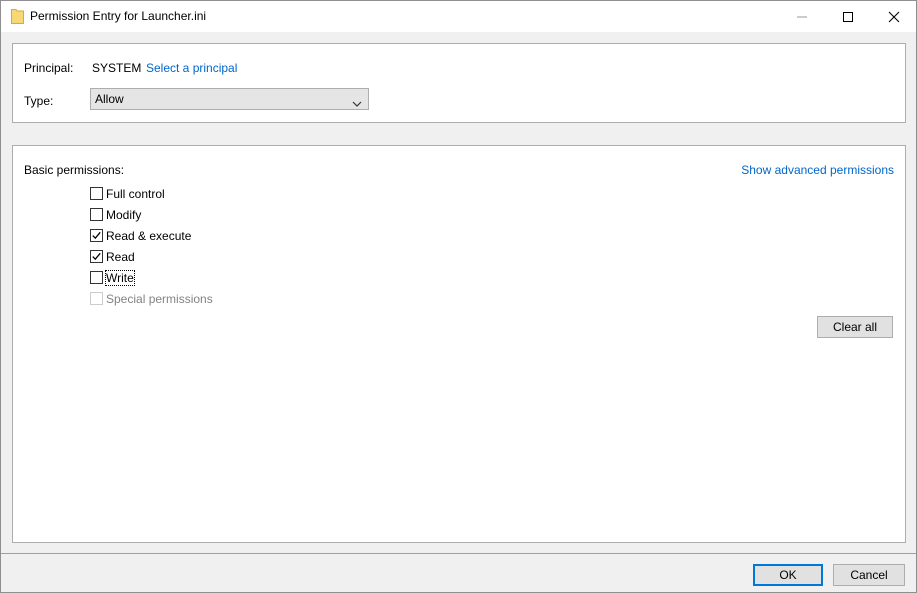 The width and height of the screenshot is (917, 593). What do you see at coordinates (74, 170) in the screenshot?
I see `basic-permissions-heading: Basic permissions:` at bounding box center [74, 170].